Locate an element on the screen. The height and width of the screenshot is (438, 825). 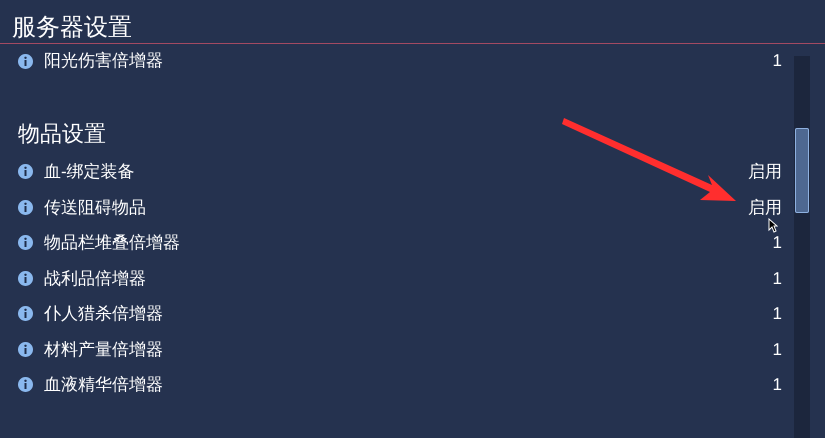
setting-label: 物品栏堆叠倍增器 is located at coordinates (112, 243).